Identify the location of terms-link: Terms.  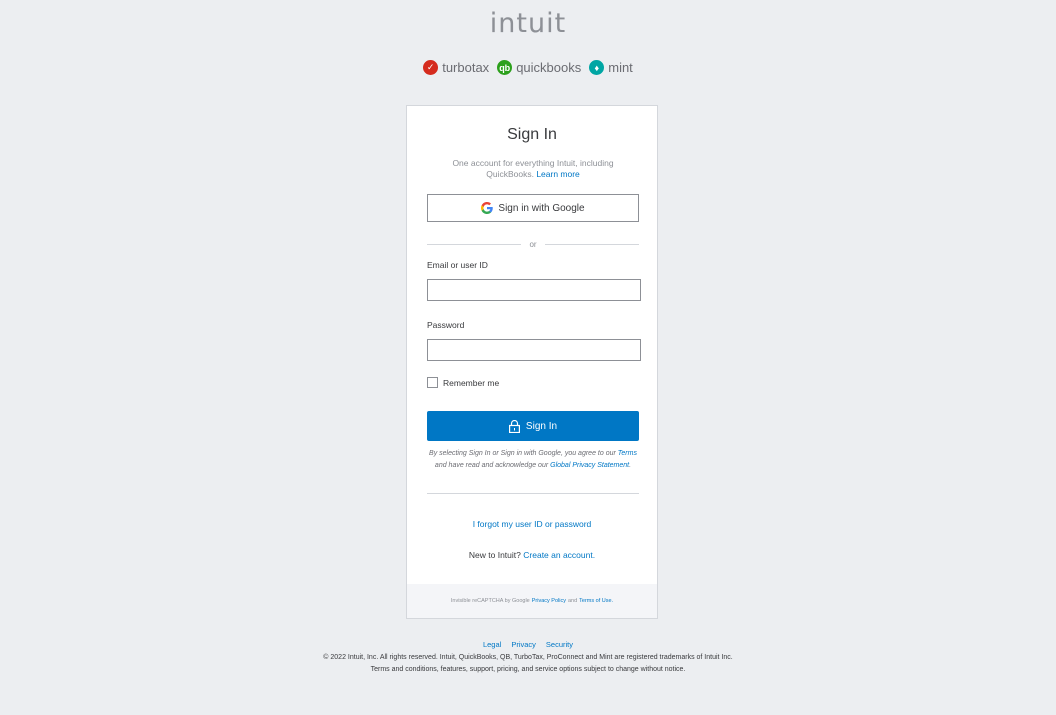
(627, 453).